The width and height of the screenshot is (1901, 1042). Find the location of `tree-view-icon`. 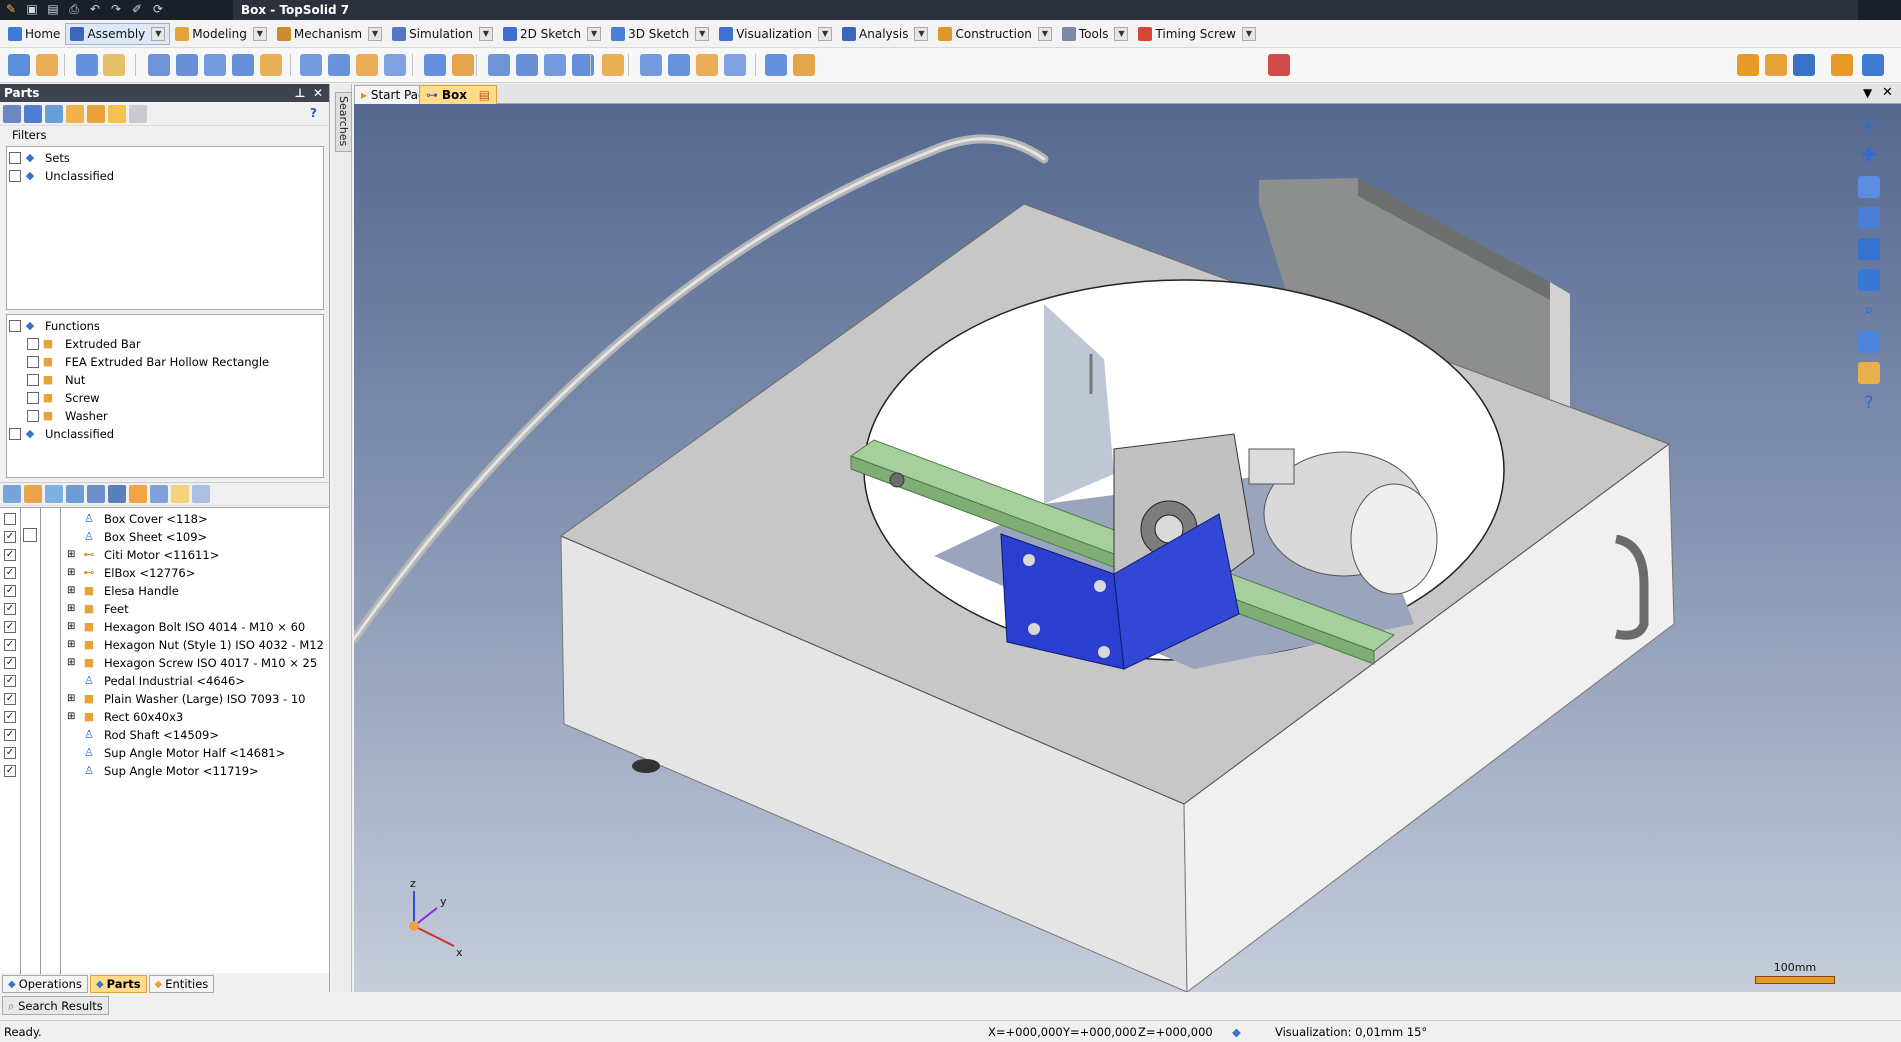

tree-view-icon is located at coordinates (180, 494).